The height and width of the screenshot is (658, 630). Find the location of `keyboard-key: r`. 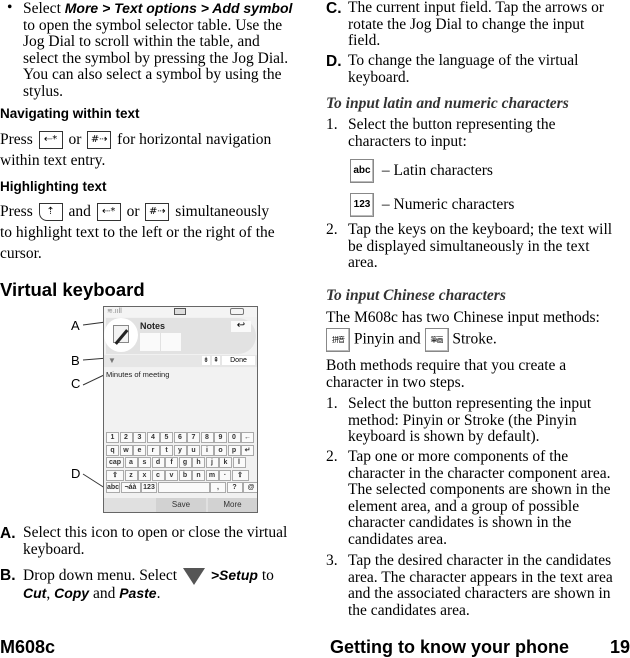

keyboard-key: r is located at coordinates (153, 450).